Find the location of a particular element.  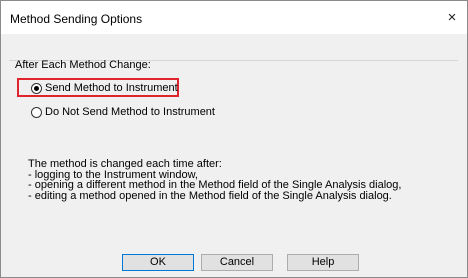

close-icon: × is located at coordinates (452, 18).